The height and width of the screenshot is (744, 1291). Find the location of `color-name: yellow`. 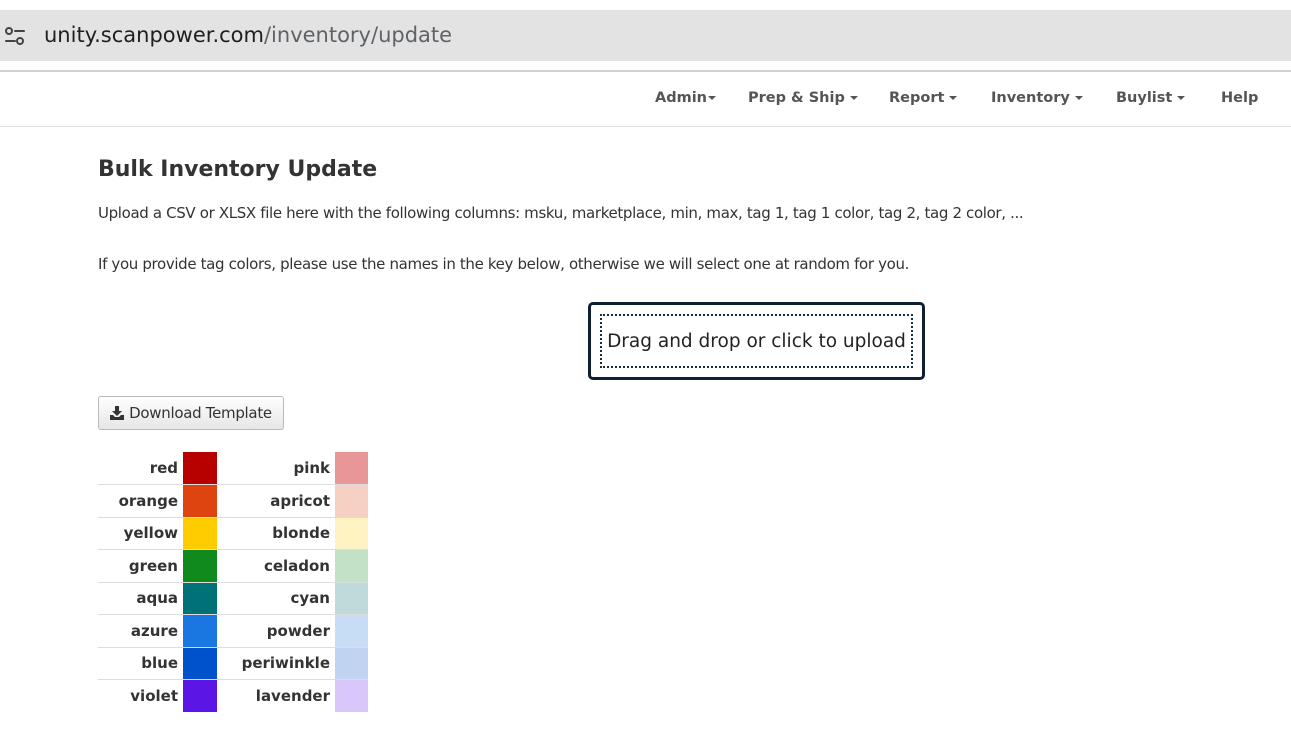

color-name: yellow is located at coordinates (140, 533).